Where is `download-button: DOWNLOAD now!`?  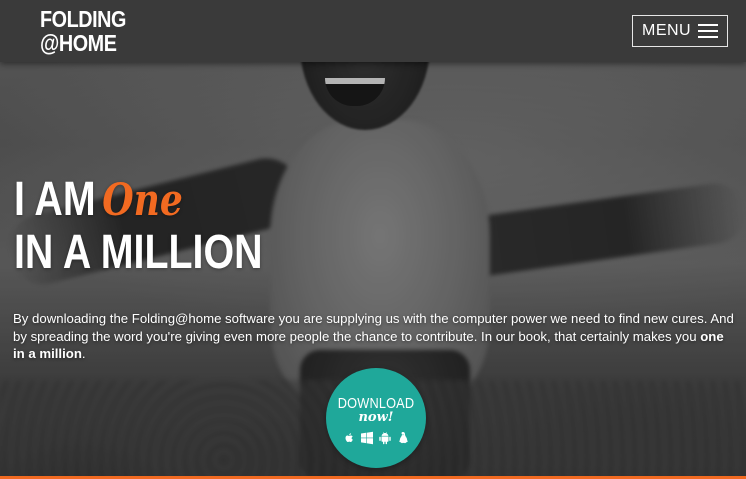 download-button: DOWNLOAD now! is located at coordinates (376, 418).